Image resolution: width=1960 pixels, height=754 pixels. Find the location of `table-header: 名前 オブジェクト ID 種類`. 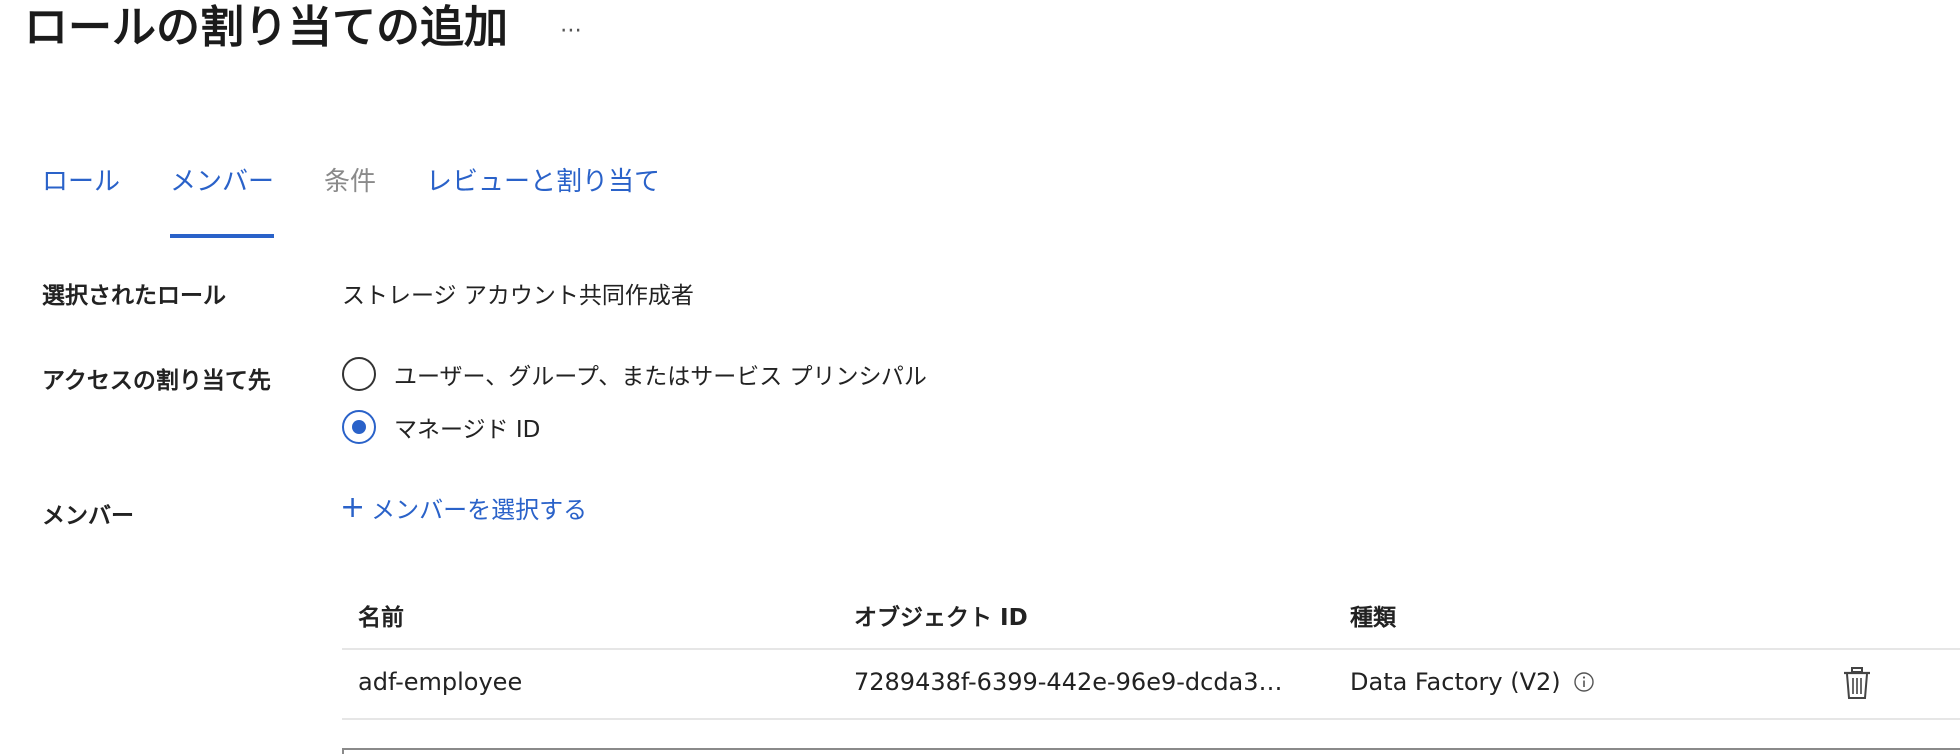

table-header: 名前 オブジェクト ID 種類 is located at coordinates (1151, 615).